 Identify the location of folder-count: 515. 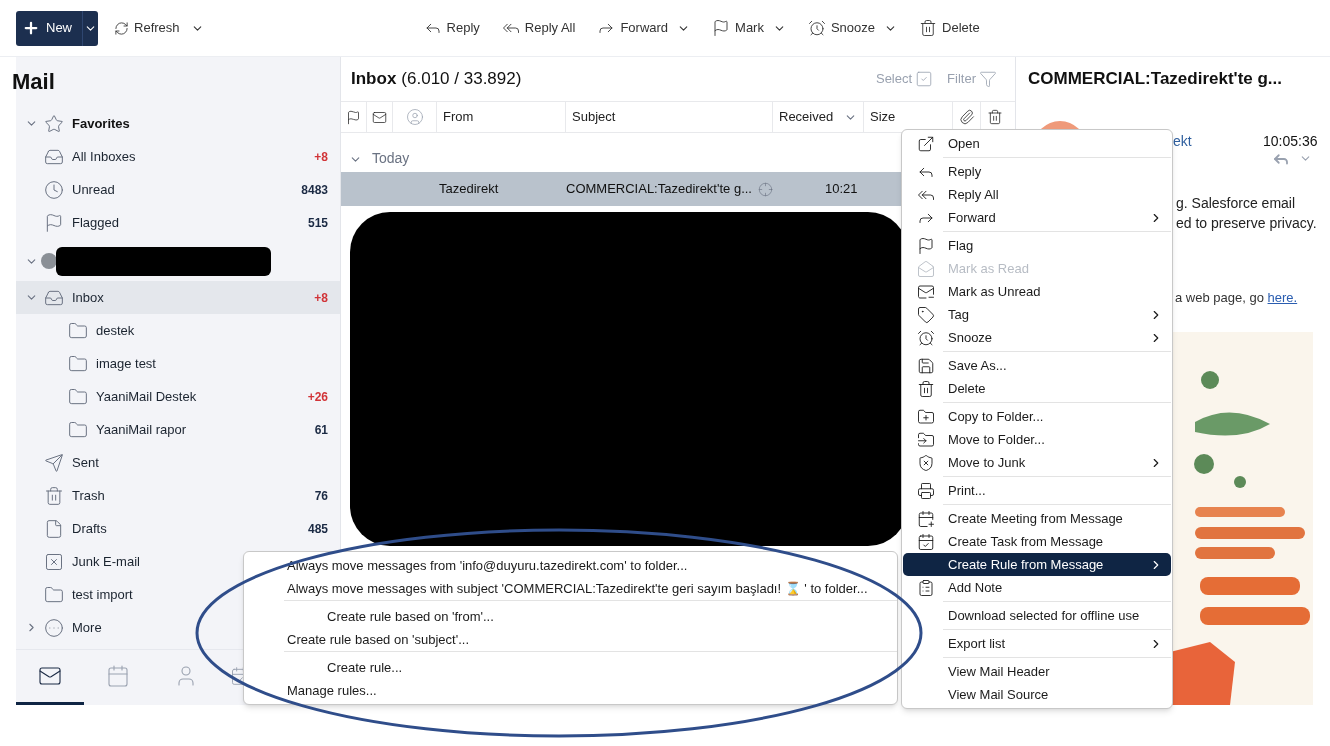
(317, 223).